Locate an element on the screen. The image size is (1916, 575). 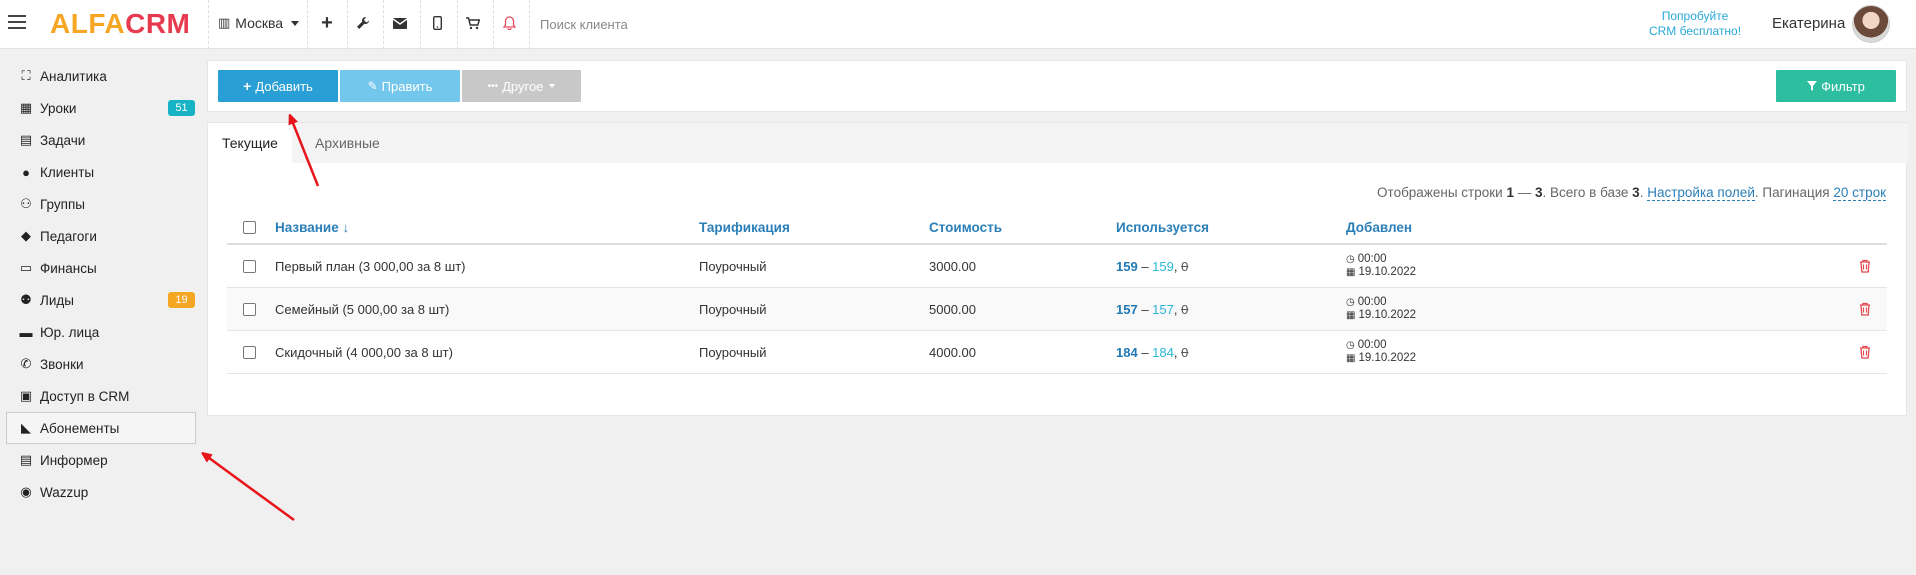
arrow-to-subscriptions-menu is located at coordinates (250, 488).